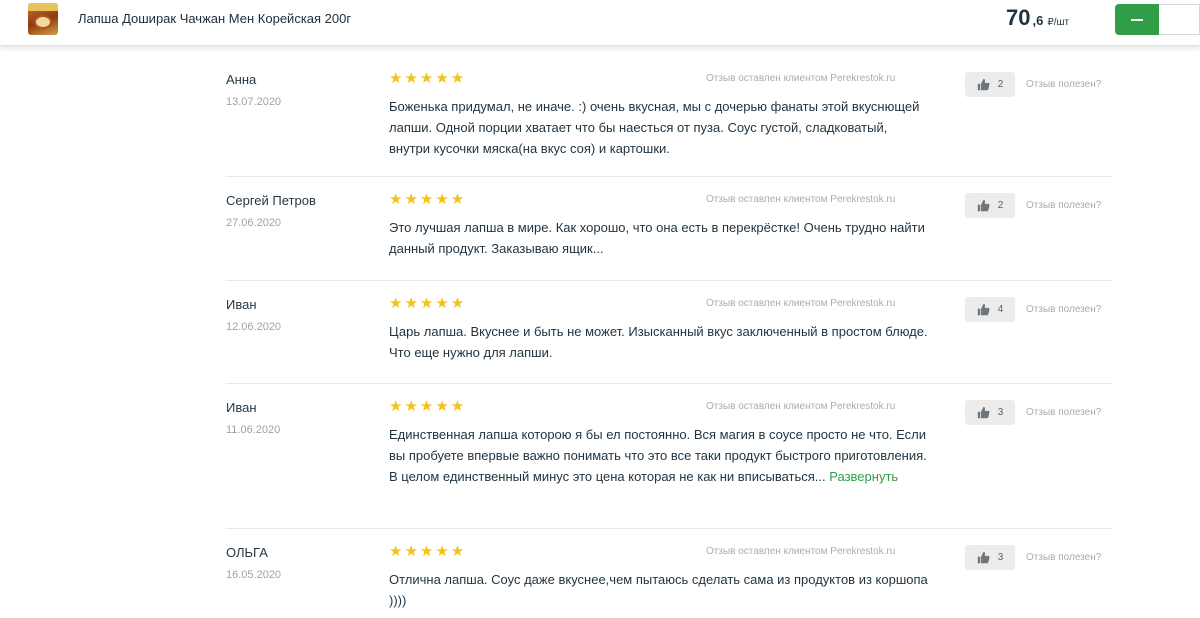  I want to click on review-author: Анна, so click(241, 79).